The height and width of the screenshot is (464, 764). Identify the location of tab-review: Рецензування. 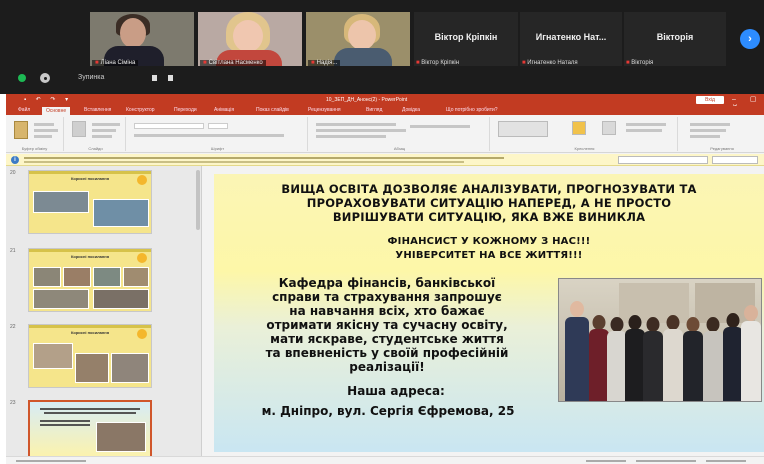
(324, 110).